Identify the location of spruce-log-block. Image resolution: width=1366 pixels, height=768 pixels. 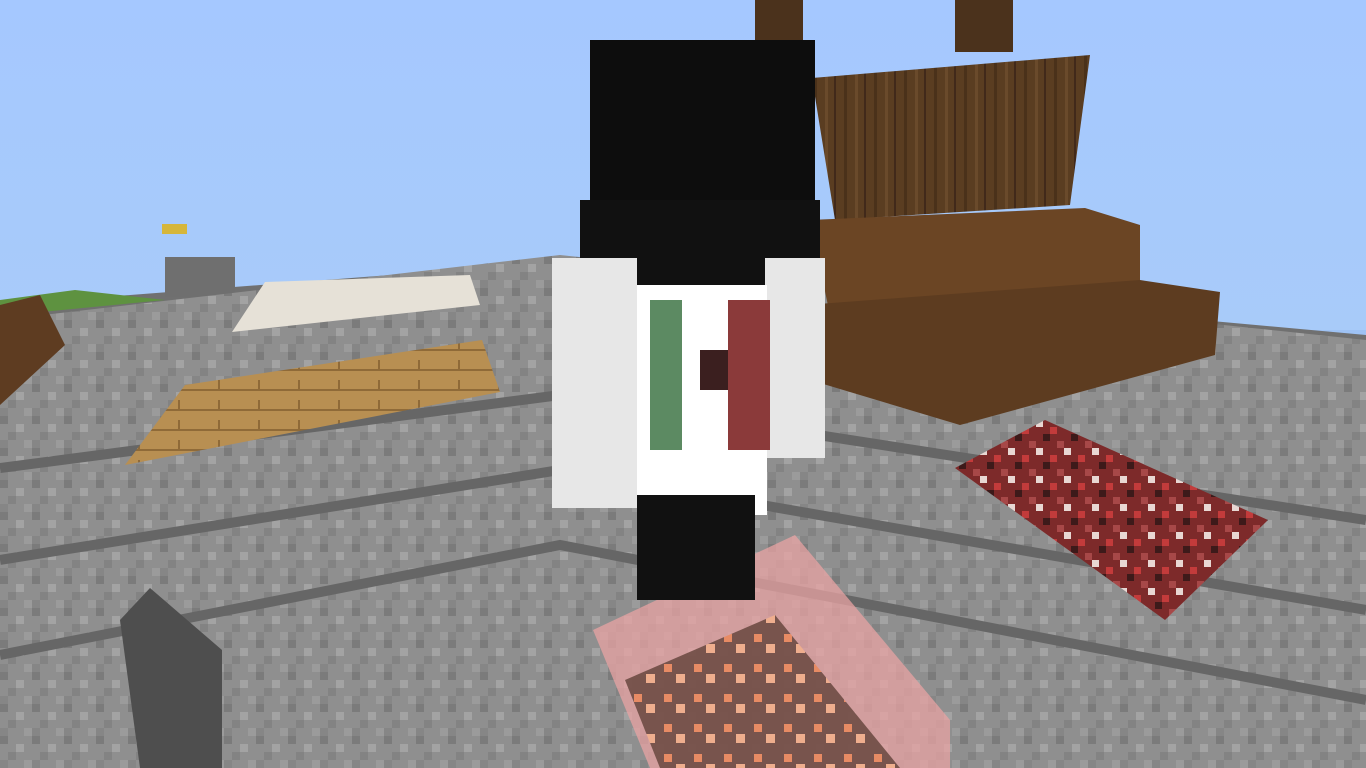
(951, 137).